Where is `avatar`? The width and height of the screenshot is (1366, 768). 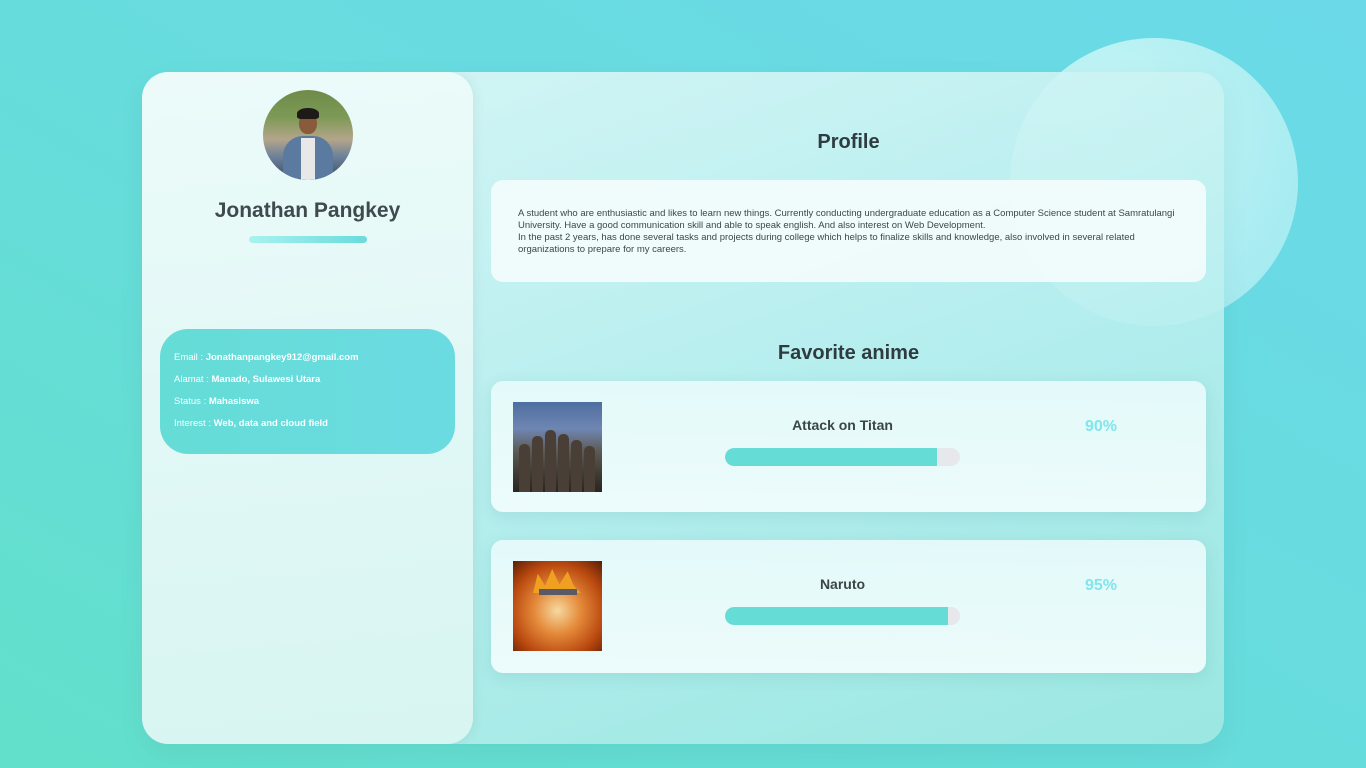 avatar is located at coordinates (308, 135).